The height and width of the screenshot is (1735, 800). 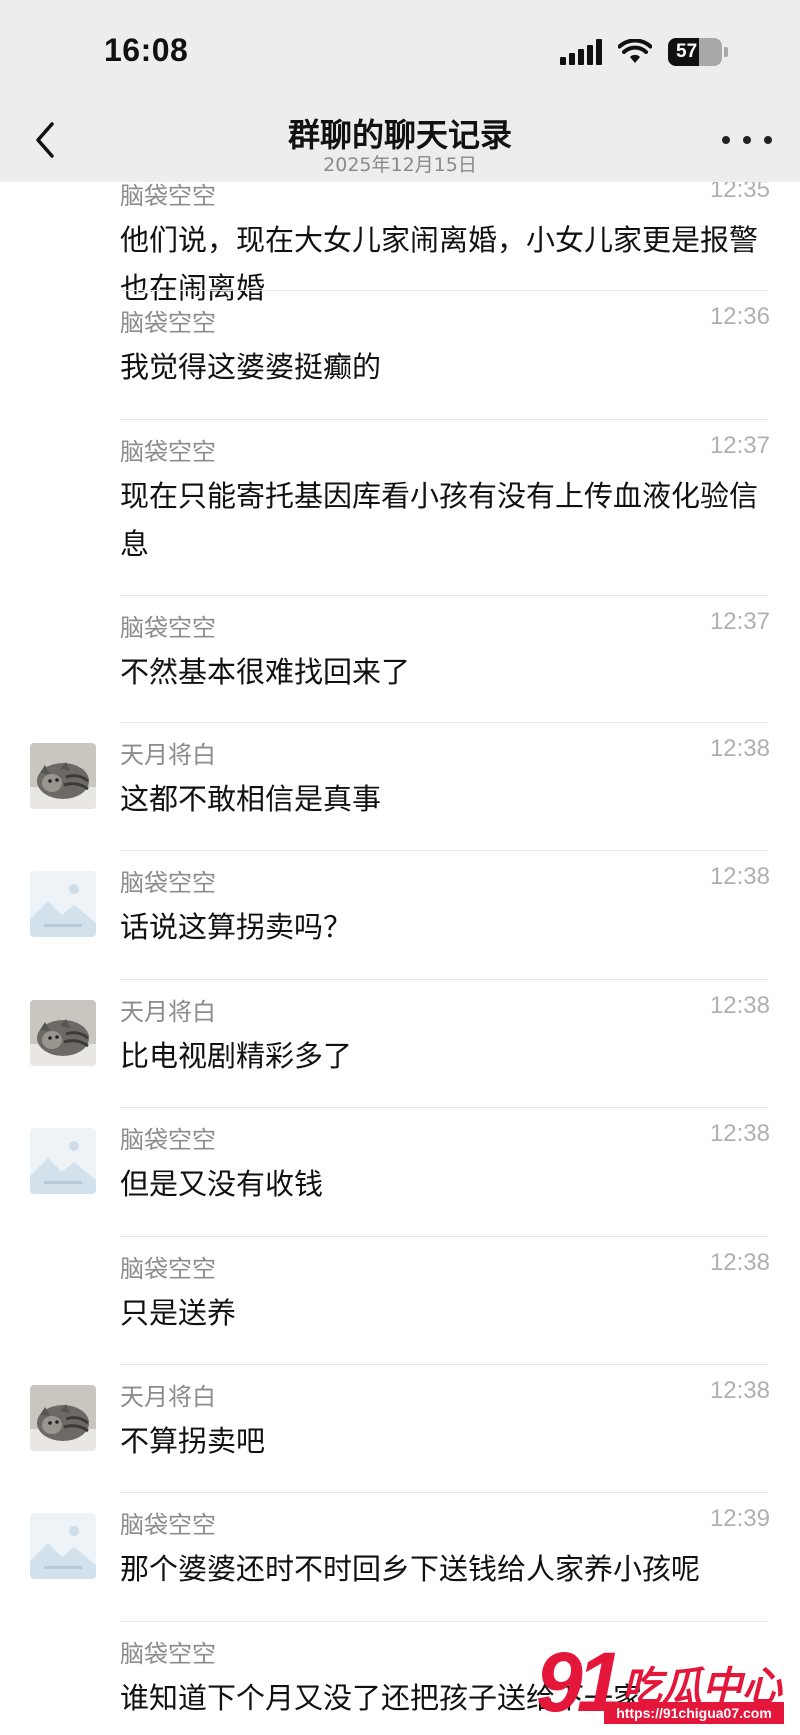 I want to click on message-text: 那个婆婆还时不时回乡下送钱给人家养小孩呢, so click(x=410, y=1569).